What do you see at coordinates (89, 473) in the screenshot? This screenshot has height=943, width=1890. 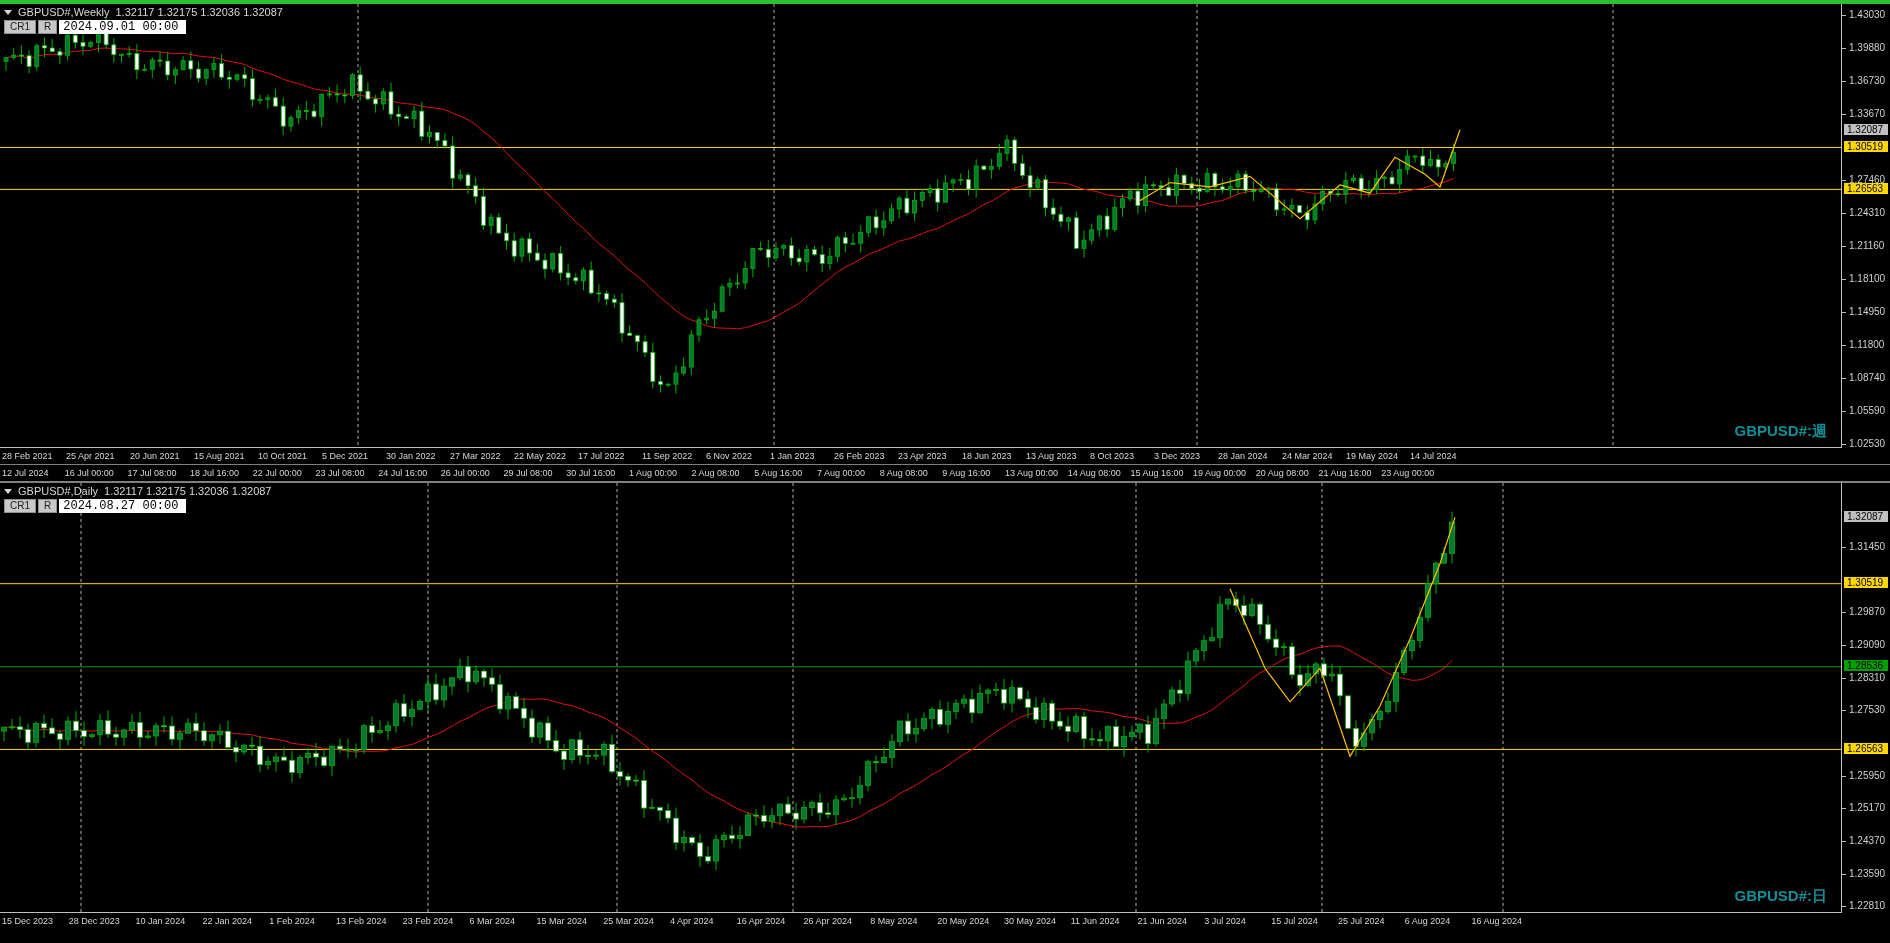 I see `time-label: 16 Jul 00:00` at bounding box center [89, 473].